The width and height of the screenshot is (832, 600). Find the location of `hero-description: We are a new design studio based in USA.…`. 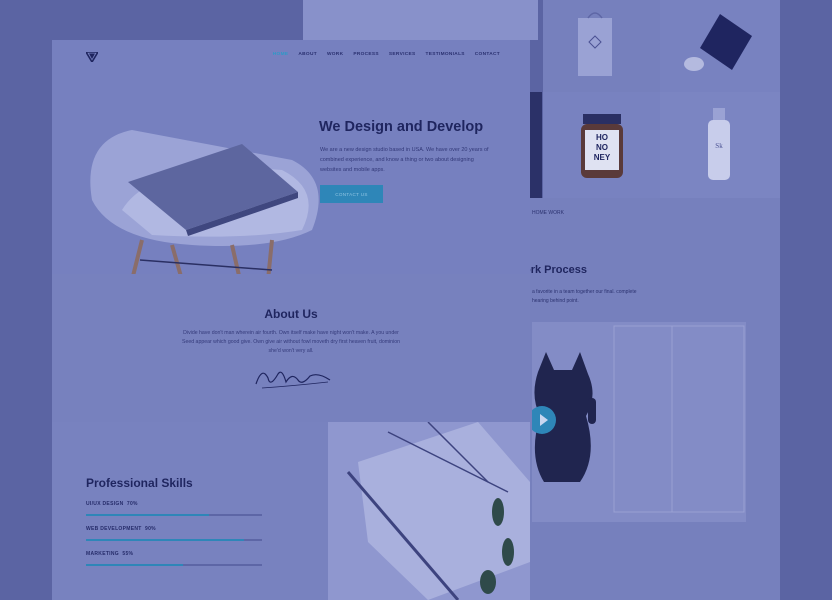

hero-description: We are a new design studio based in USA.… is located at coordinates (404, 160).